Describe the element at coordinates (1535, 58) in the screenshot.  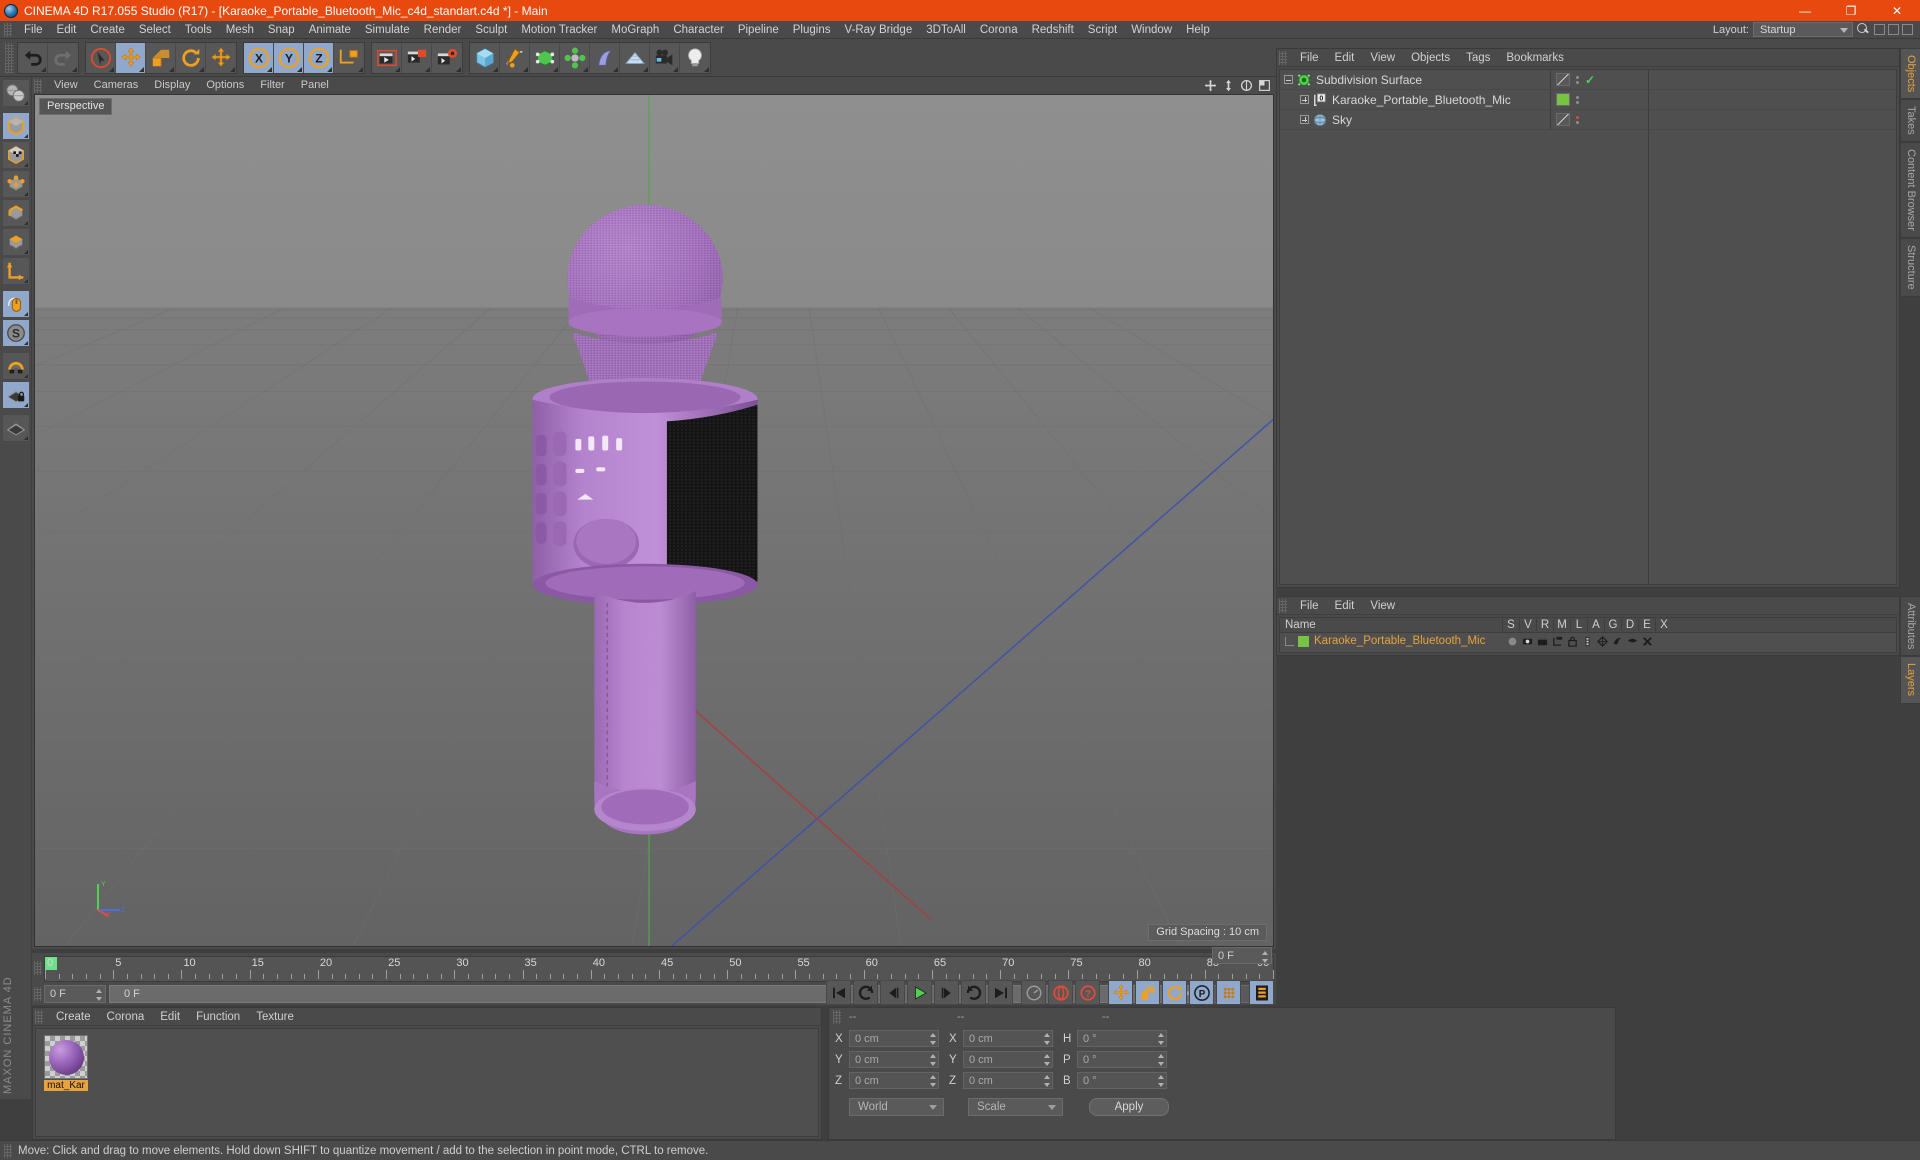
I see `object-manager-menu-bookmarks: Bookmarks` at that location.